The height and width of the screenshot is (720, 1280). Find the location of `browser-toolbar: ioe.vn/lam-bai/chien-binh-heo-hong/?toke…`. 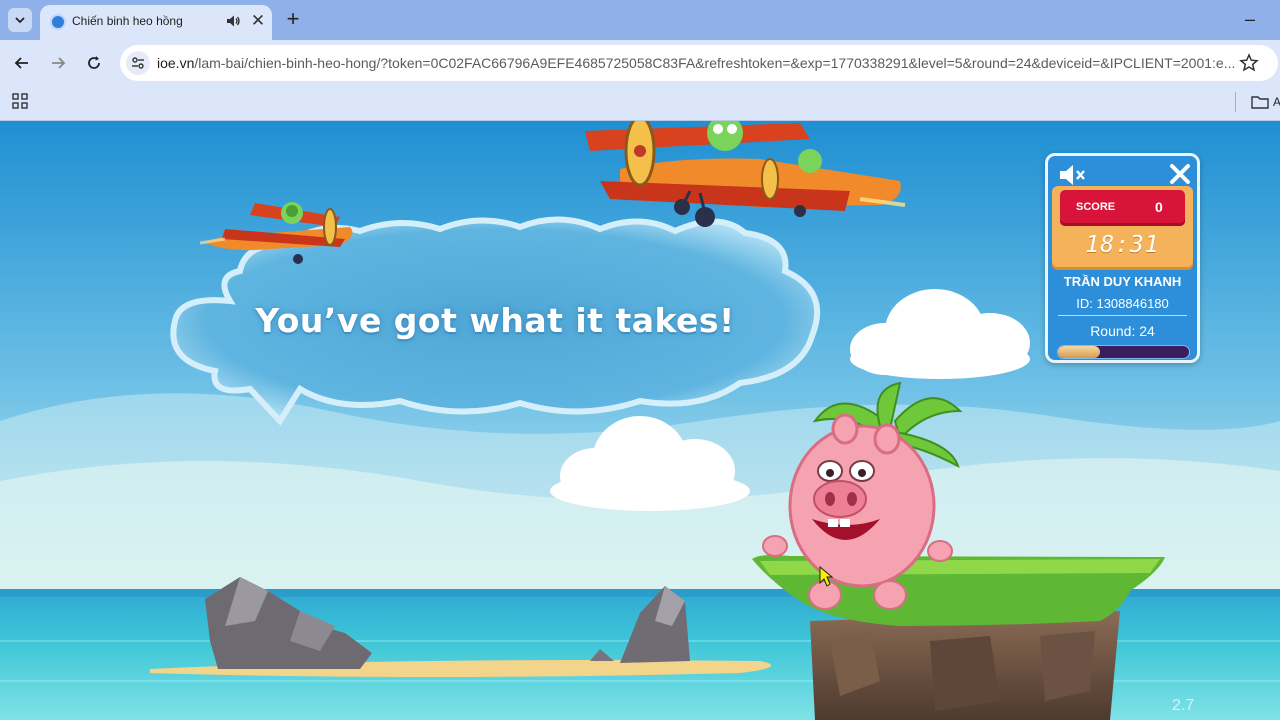

browser-toolbar: ioe.vn/lam-bai/chien-binh-heo-hong/?toke… is located at coordinates (640, 63).